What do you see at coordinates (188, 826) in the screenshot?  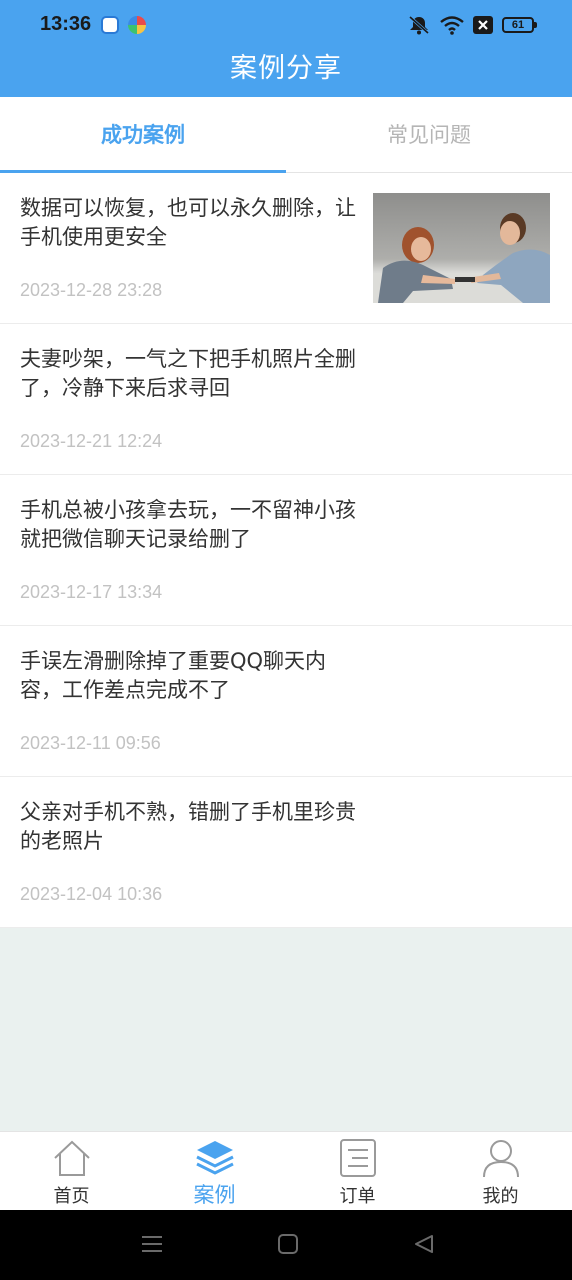 I see `case-title: 父亲对手机不熟，错删了手机里珍贵的老照片` at bounding box center [188, 826].